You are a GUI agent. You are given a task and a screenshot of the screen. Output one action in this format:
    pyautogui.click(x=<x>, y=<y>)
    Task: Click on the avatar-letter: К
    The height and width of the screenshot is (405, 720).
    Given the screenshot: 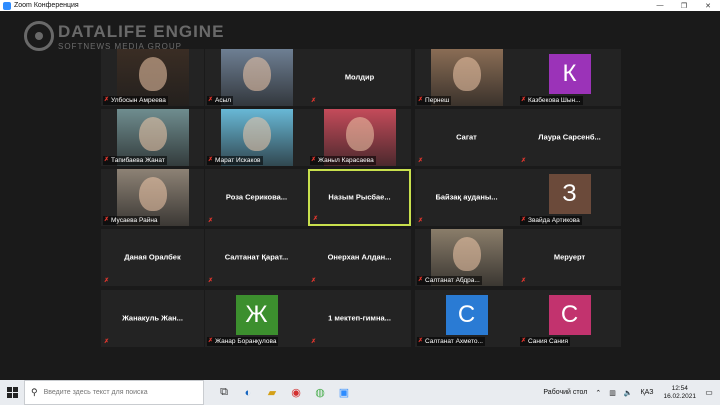 What is the action you would take?
    pyautogui.click(x=569, y=74)
    